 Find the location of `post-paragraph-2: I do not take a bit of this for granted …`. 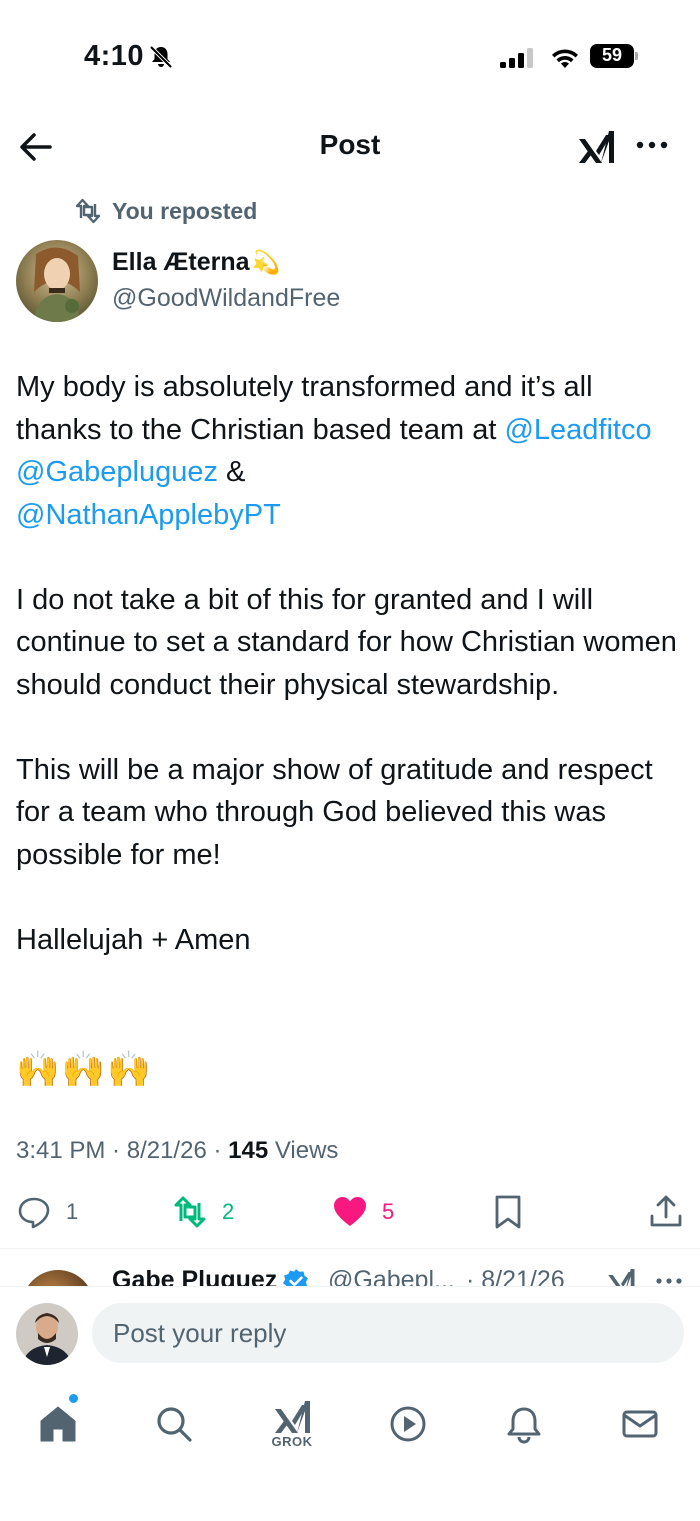

post-paragraph-2: I do not take a bit of this for granted … is located at coordinates (346, 642).